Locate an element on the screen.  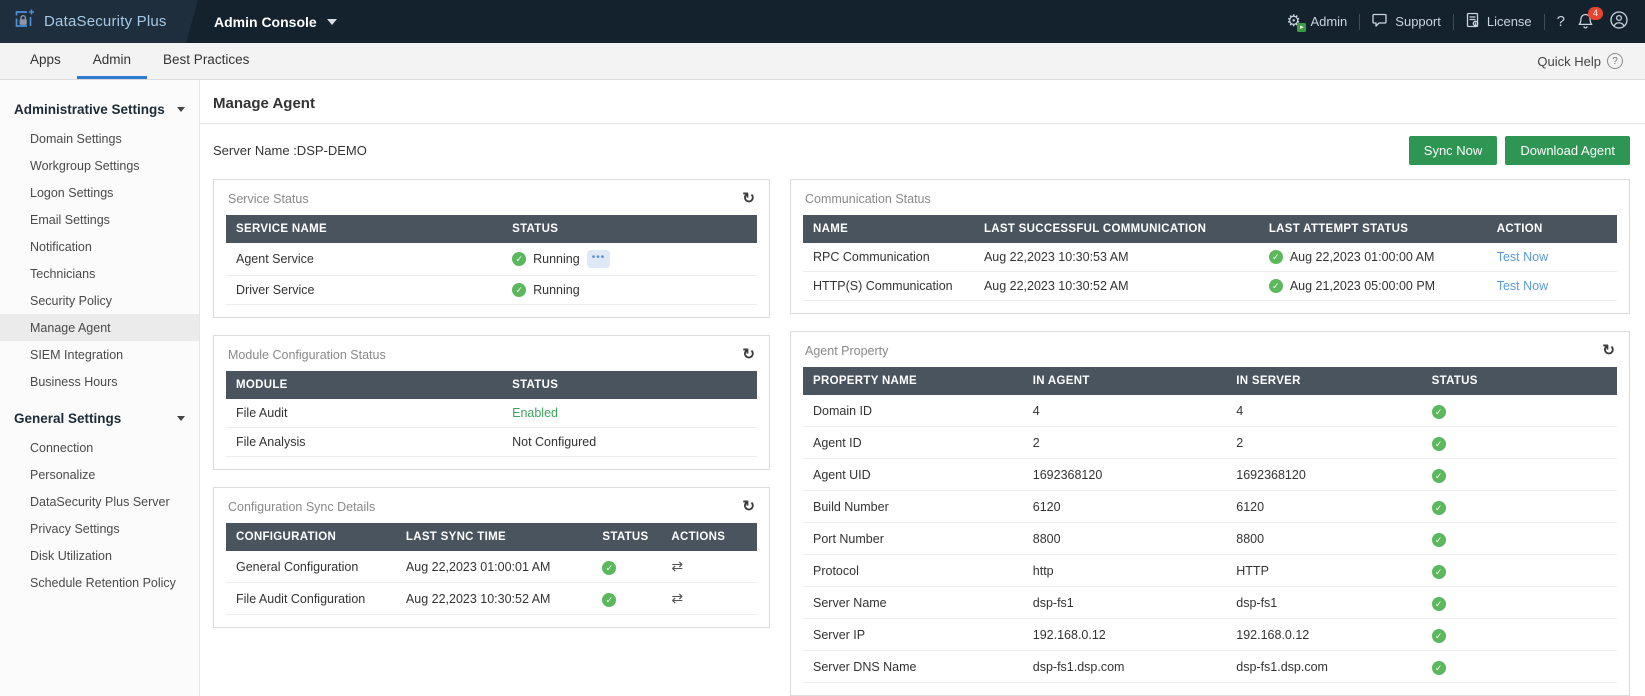
server-name-label: Server Name :DSP-DEMO is located at coordinates (290, 150).